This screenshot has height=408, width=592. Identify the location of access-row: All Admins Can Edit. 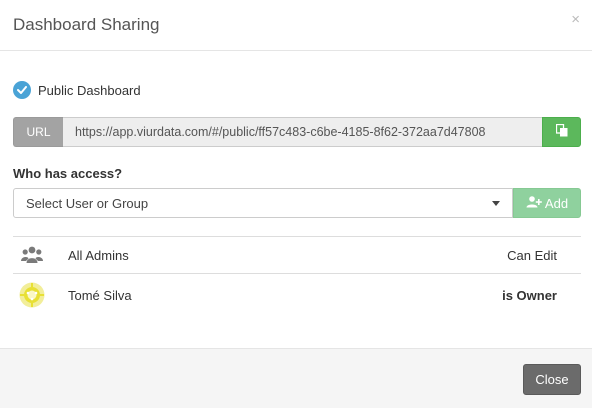
(297, 255).